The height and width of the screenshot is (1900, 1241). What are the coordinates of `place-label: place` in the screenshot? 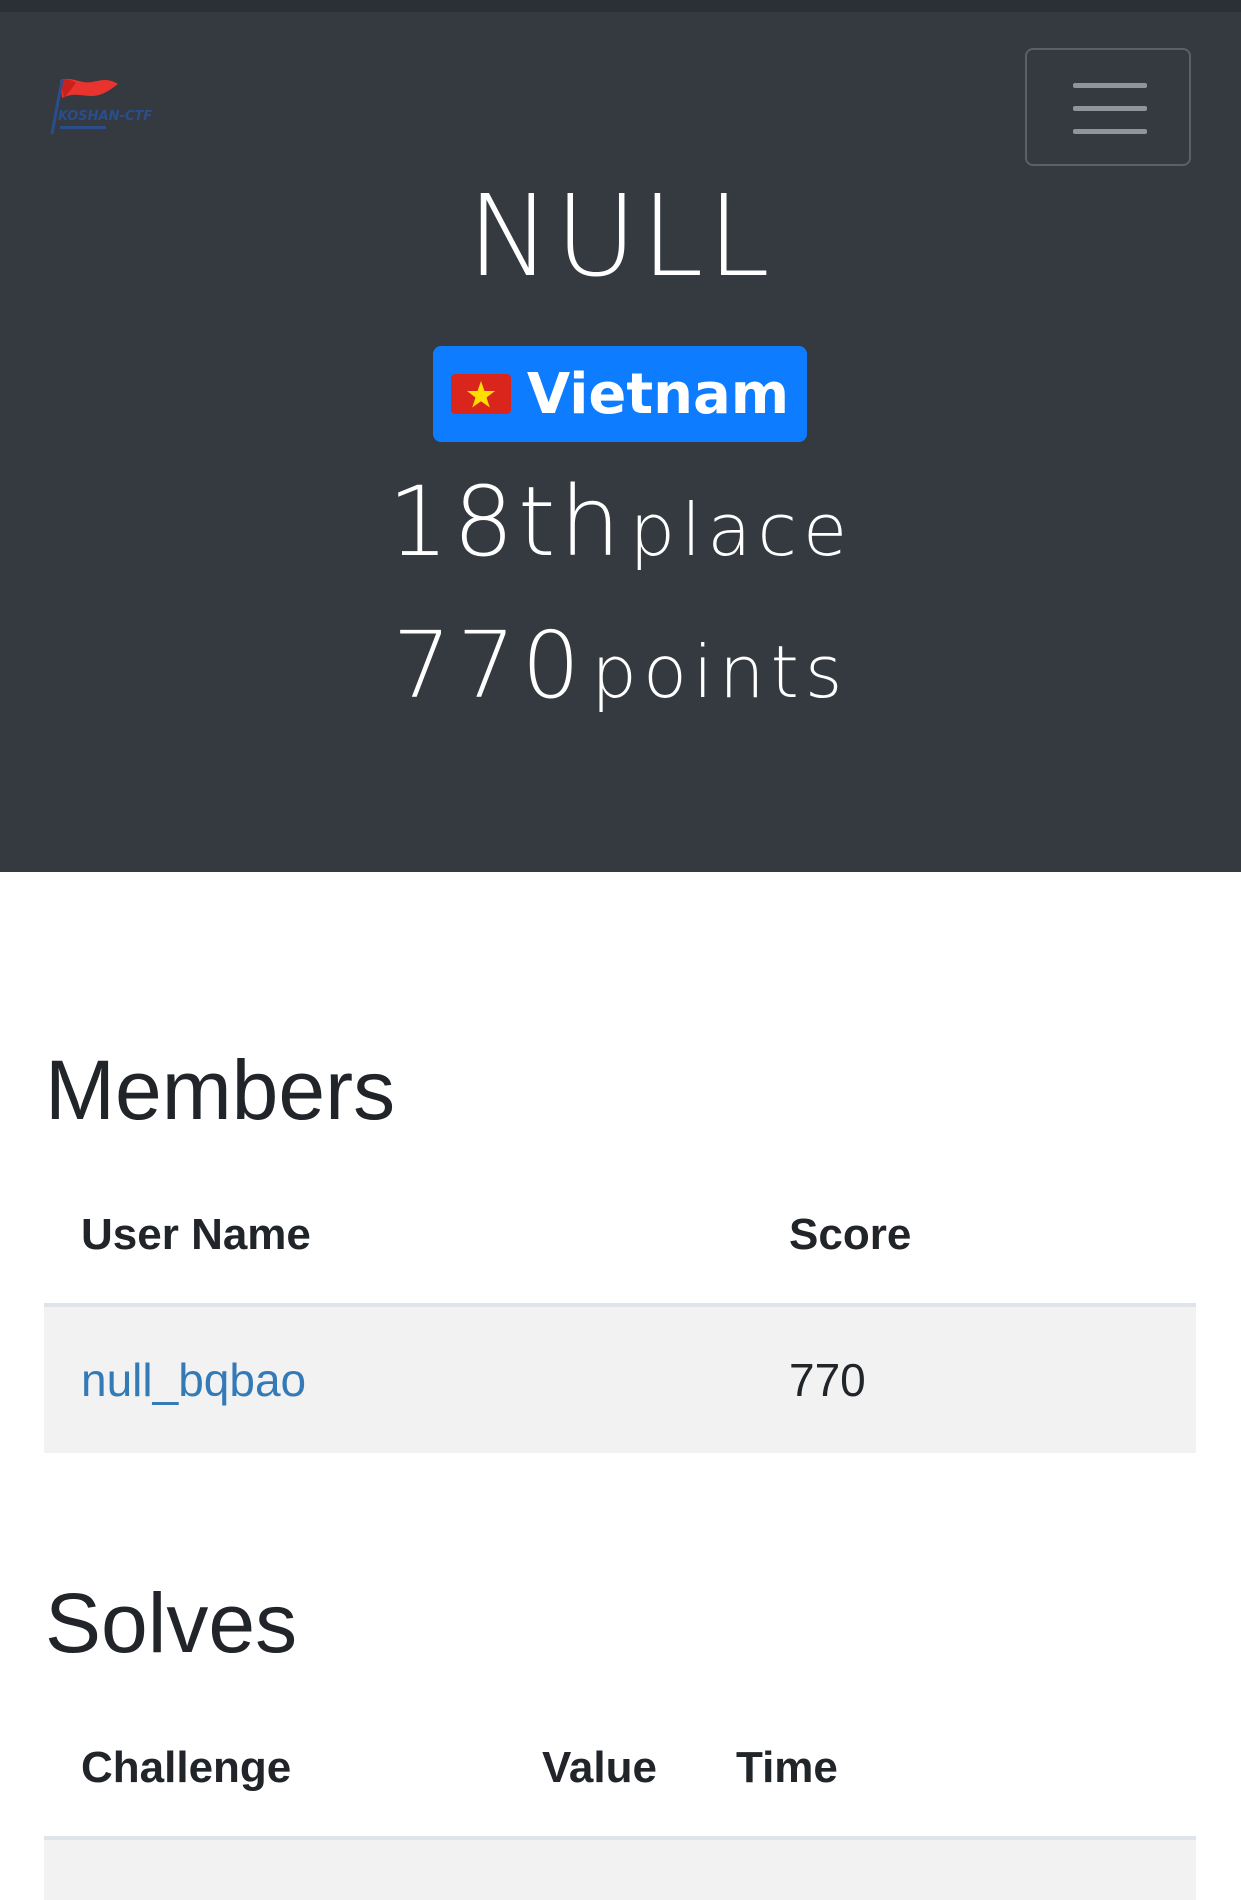 It's located at (741, 530).